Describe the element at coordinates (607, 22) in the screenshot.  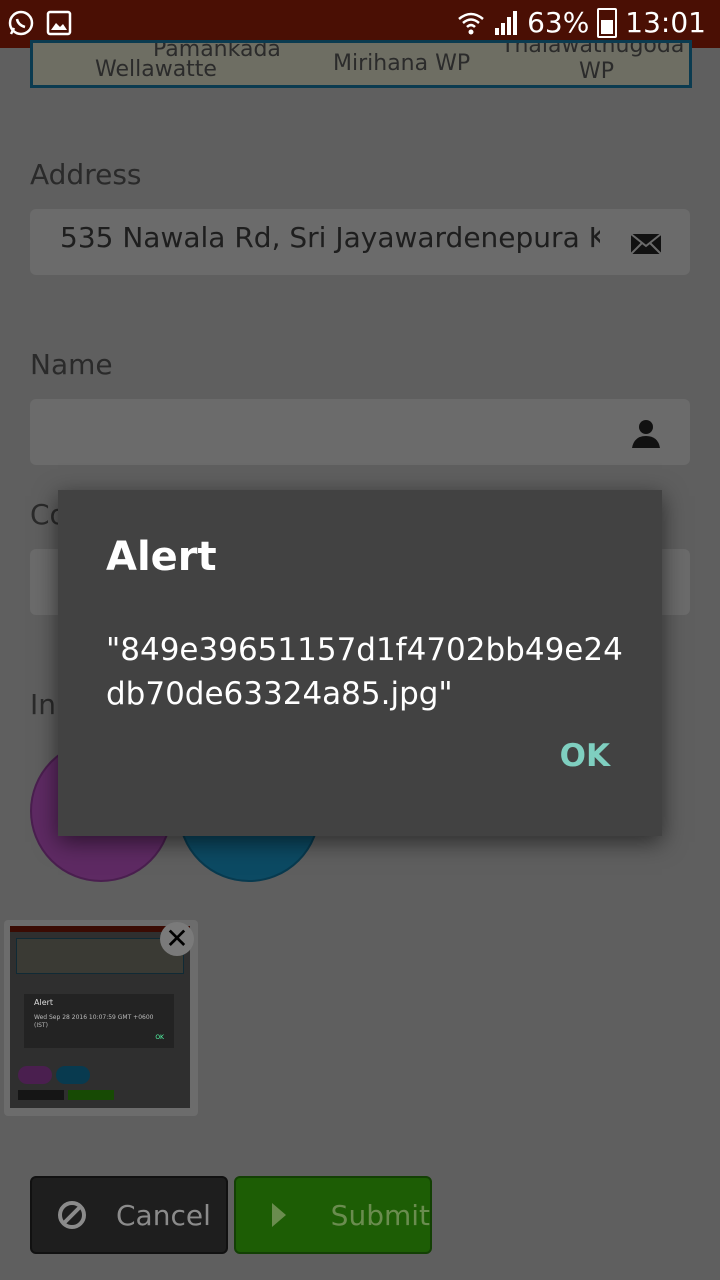
I see `battery-icon` at that location.